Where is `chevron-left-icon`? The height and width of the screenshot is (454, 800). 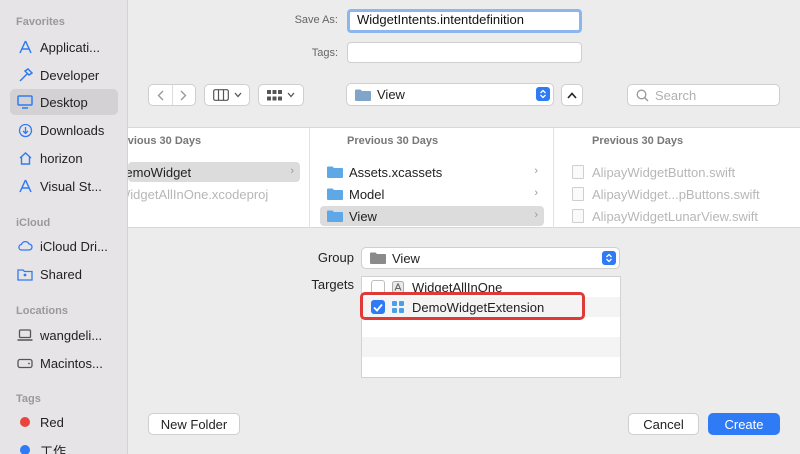 chevron-left-icon is located at coordinates (160, 95).